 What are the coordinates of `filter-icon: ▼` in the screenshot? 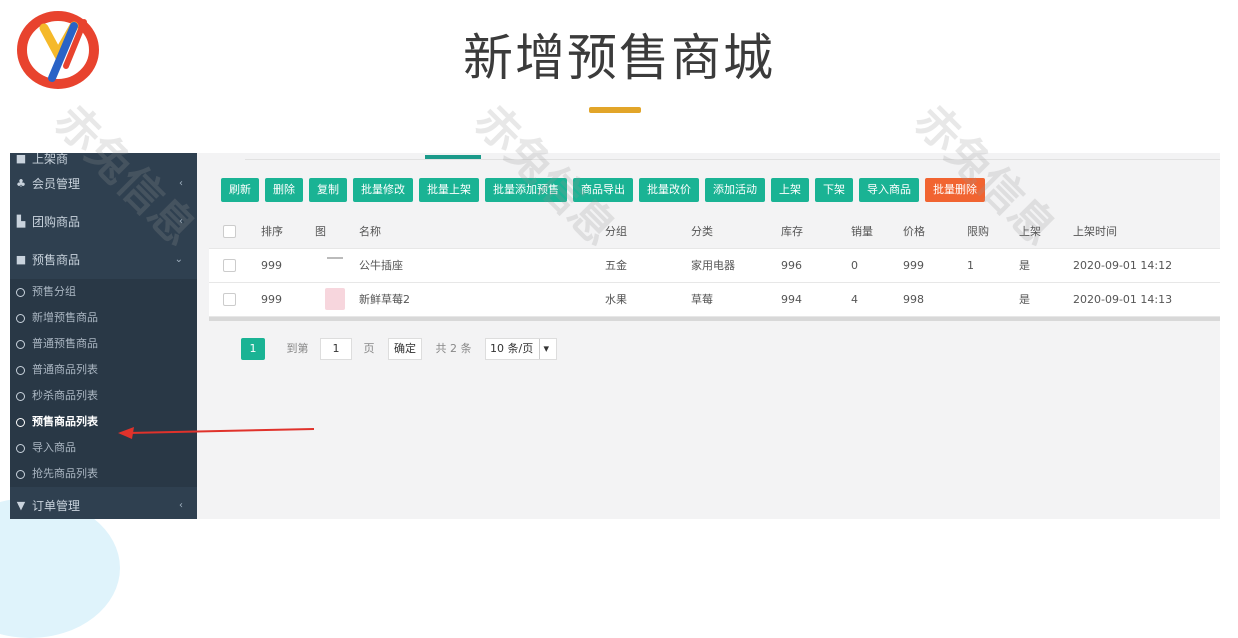 It's located at (21, 505).